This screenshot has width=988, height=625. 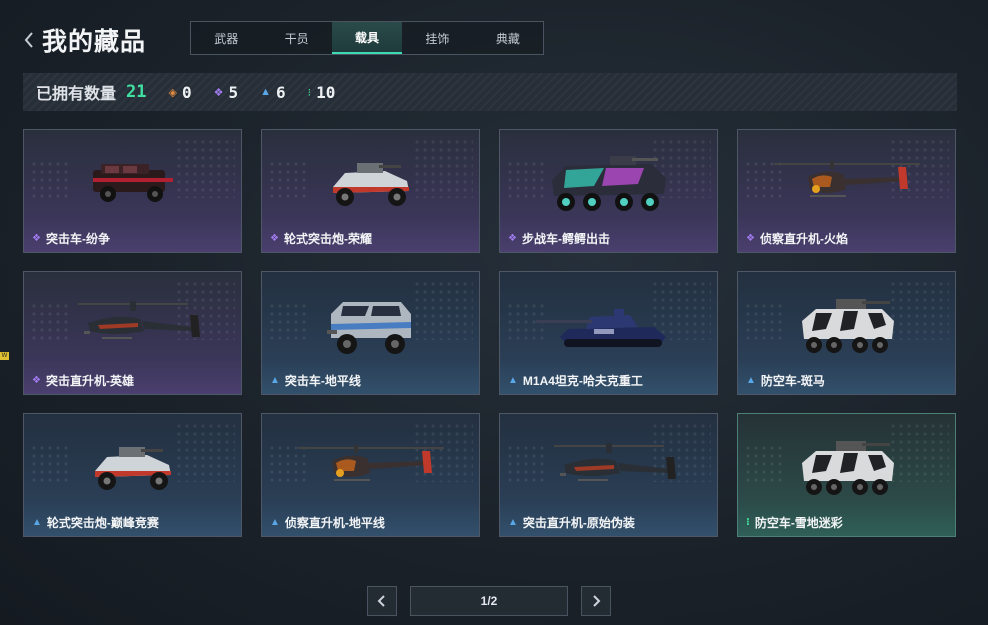 I want to click on vehicle-card-label: ❖ 突击直升机-英雄, so click(x=83, y=380).